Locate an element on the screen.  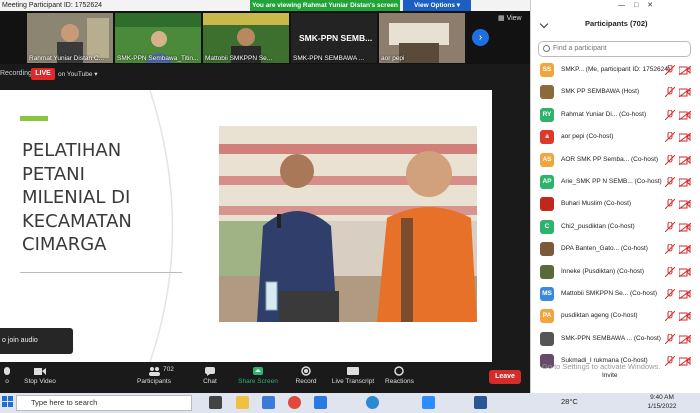
reactions-icon is located at coordinates (399, 371).